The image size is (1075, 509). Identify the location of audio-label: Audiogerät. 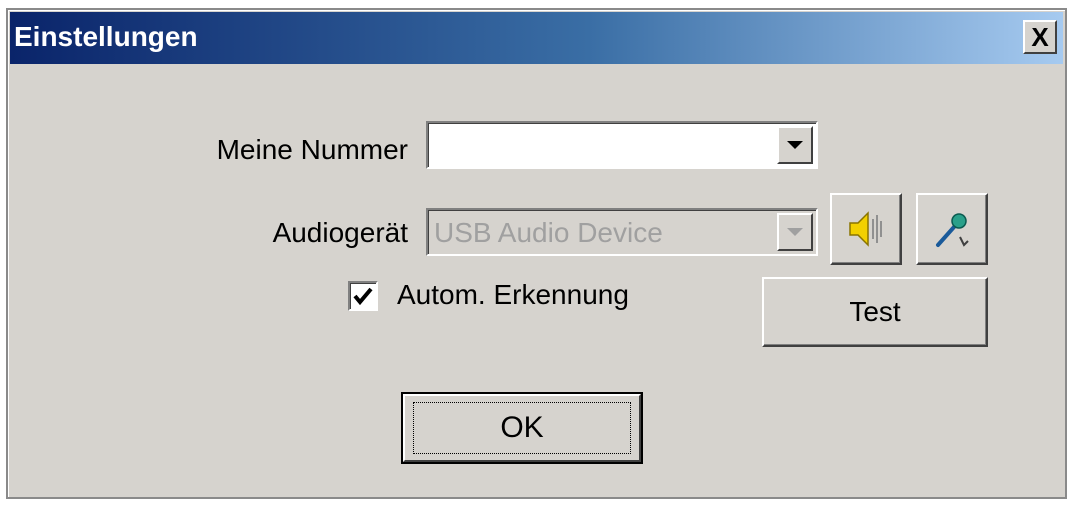
(340, 232).